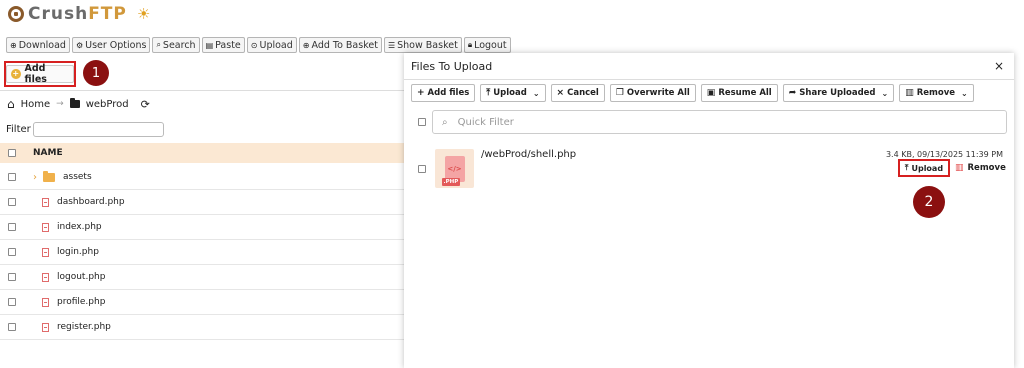 This screenshot has width=1024, height=368. Describe the element at coordinates (42, 45) in the screenshot. I see `download-label: Download` at that location.